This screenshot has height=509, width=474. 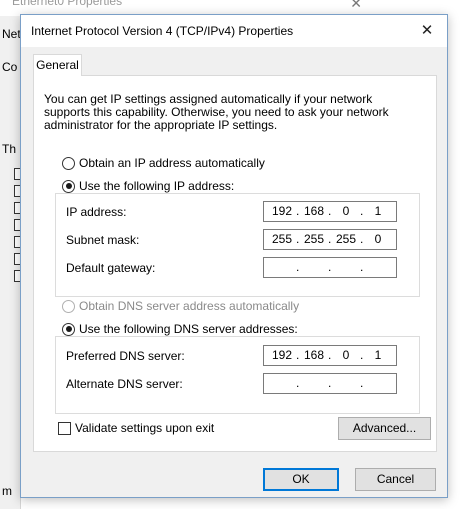 What do you see at coordinates (64, 428) in the screenshot?
I see `validate-settings-checkbox` at bounding box center [64, 428].